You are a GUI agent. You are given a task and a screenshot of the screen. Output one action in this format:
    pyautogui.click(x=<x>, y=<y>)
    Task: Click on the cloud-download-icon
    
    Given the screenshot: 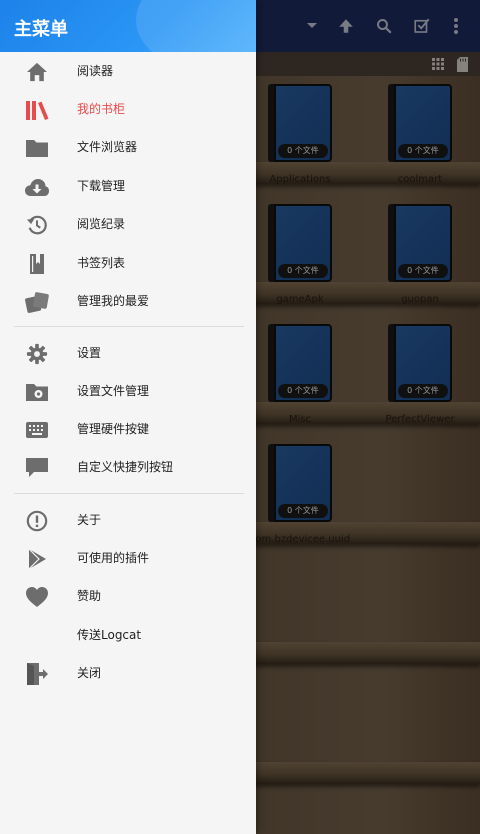 What is the action you would take?
    pyautogui.click(x=37, y=187)
    